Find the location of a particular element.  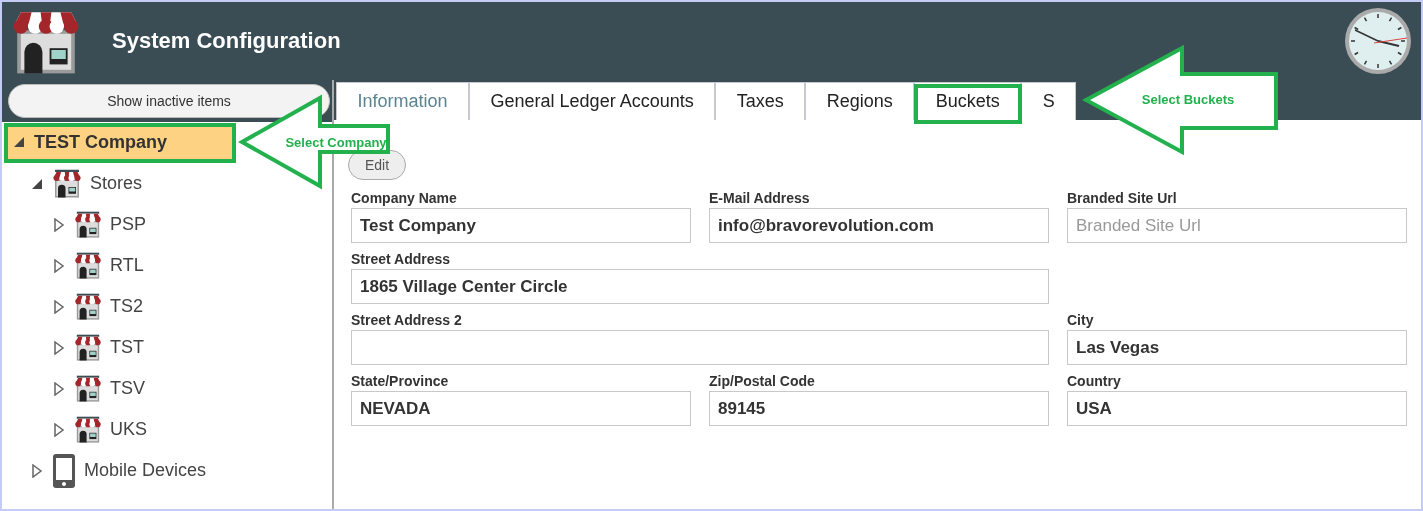

input-field: NEVADA is located at coordinates (521, 408).